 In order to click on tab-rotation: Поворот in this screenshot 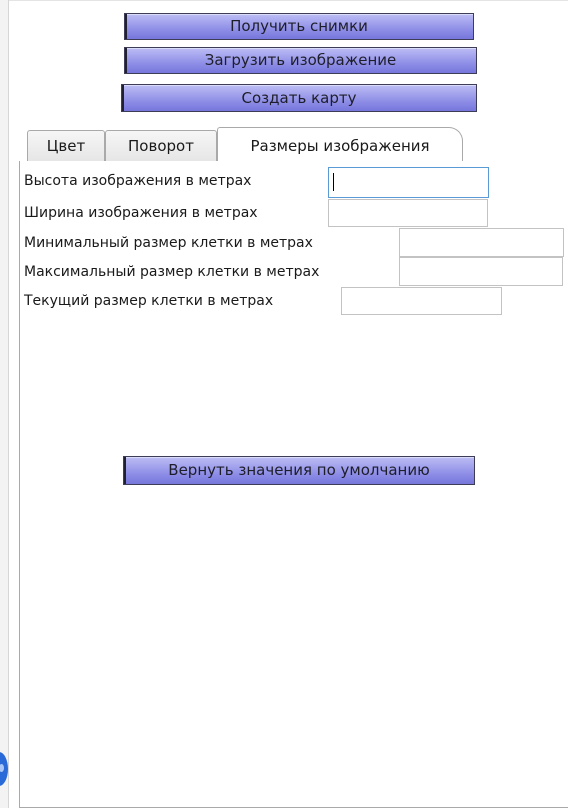, I will do `click(161, 145)`.